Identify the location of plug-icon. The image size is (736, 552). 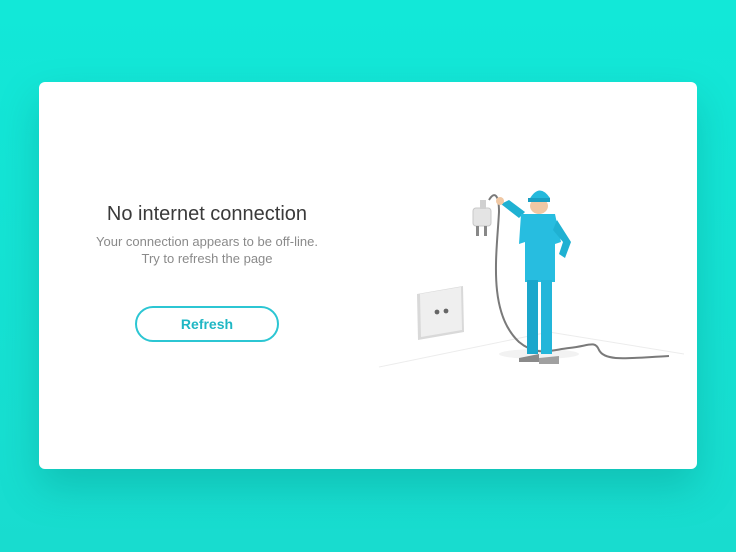
(482, 218).